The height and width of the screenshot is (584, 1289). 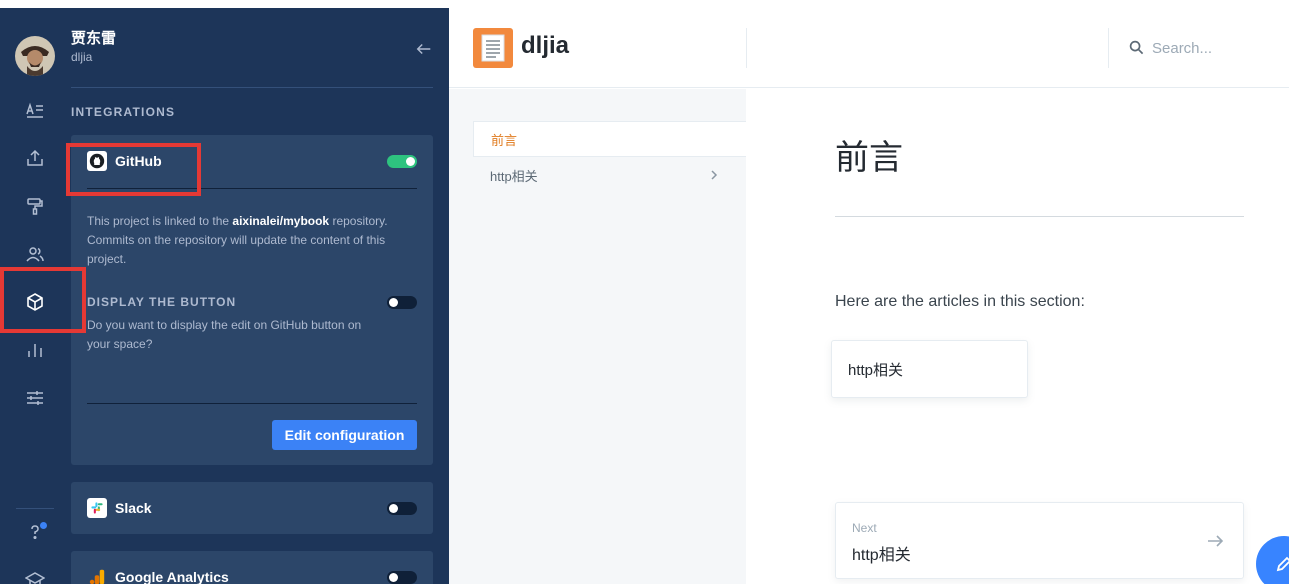 What do you see at coordinates (1217, 48) in the screenshot?
I see `search-input` at bounding box center [1217, 48].